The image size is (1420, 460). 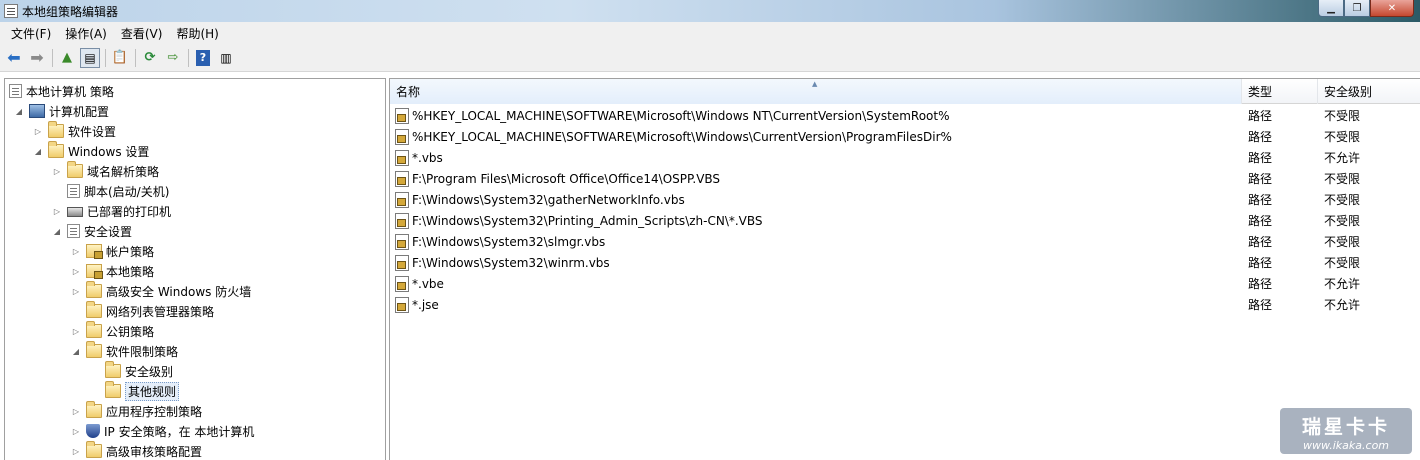 I want to click on properties-button: 📋, so click(x=120, y=58).